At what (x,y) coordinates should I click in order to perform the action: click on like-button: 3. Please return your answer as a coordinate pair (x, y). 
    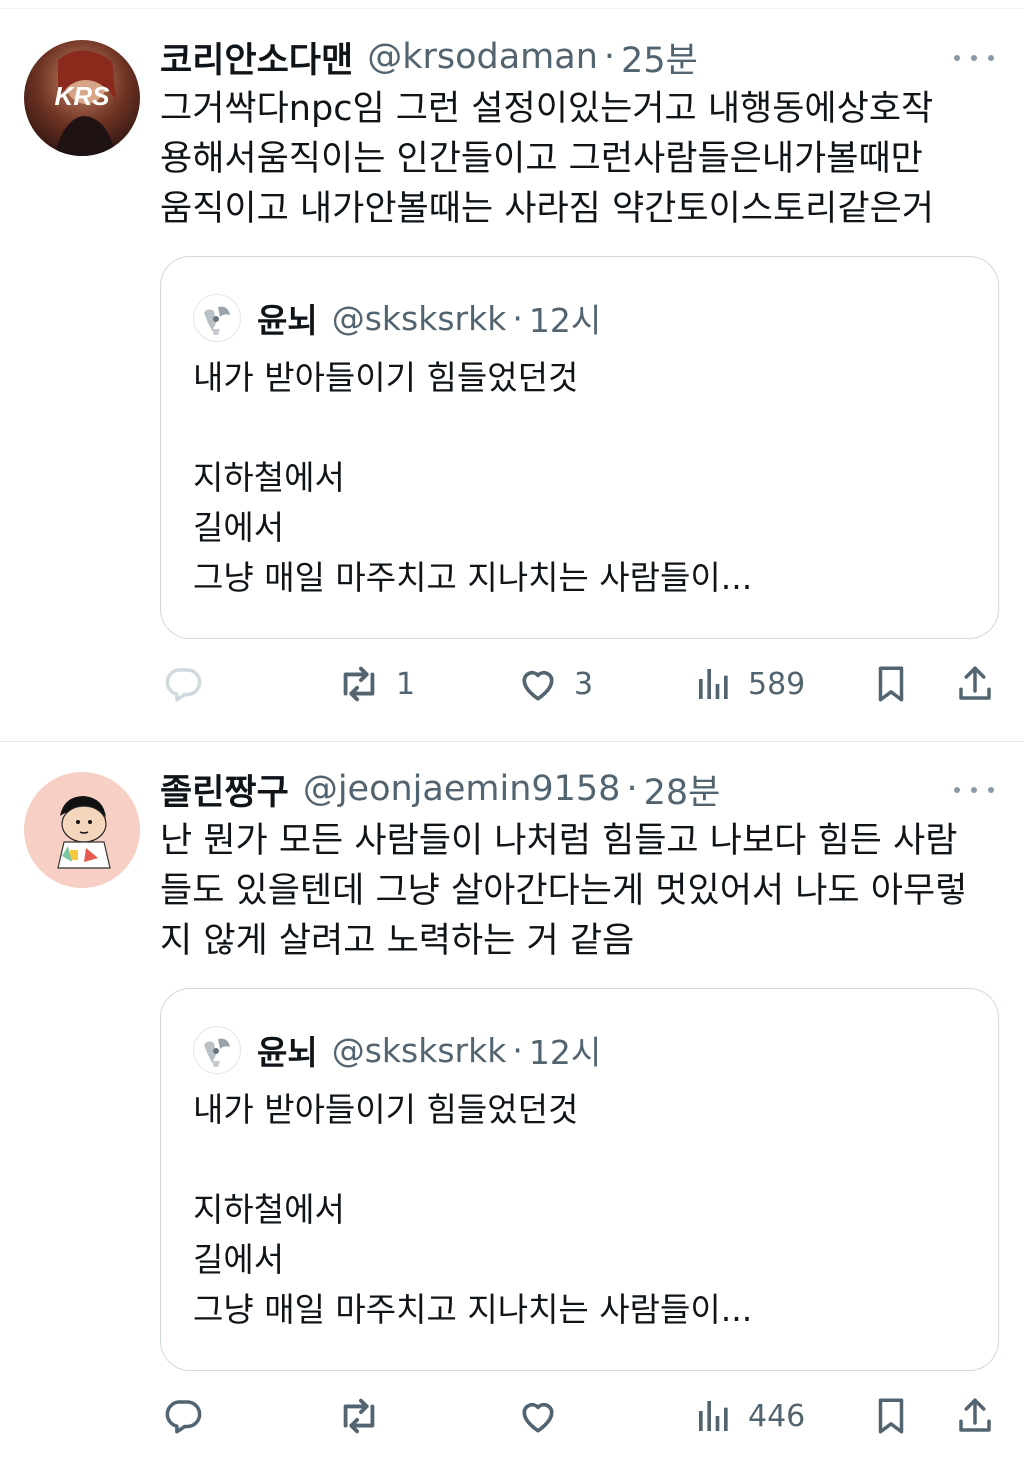
    Looking at the image, I should click on (554, 684).